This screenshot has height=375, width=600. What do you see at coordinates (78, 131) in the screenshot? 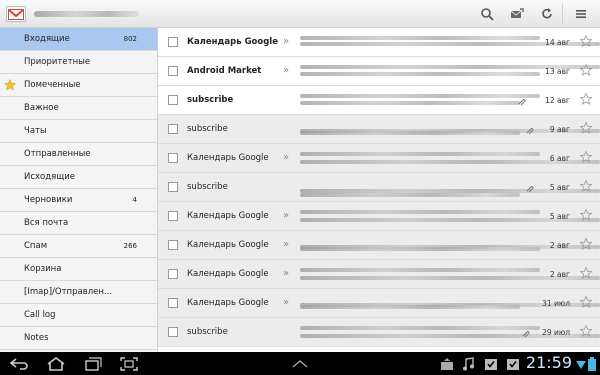
I see `folder-chats: Чаты` at bounding box center [78, 131].